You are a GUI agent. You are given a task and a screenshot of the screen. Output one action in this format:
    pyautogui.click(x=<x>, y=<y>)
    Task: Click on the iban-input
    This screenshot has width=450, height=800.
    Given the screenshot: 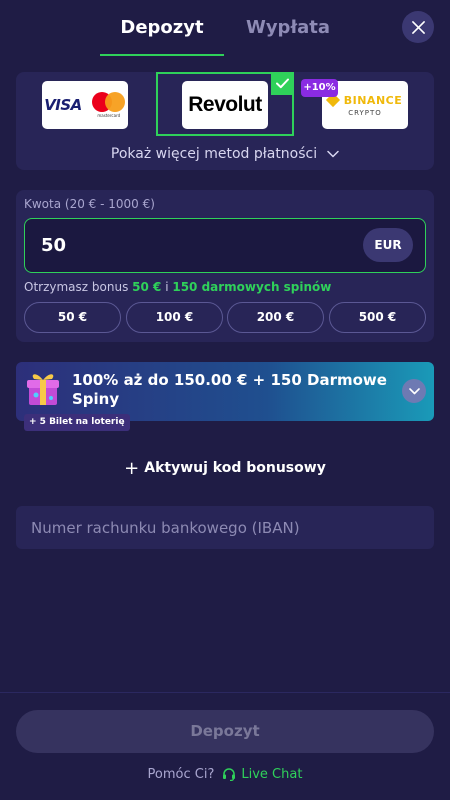 What is the action you would take?
    pyautogui.click(x=225, y=527)
    